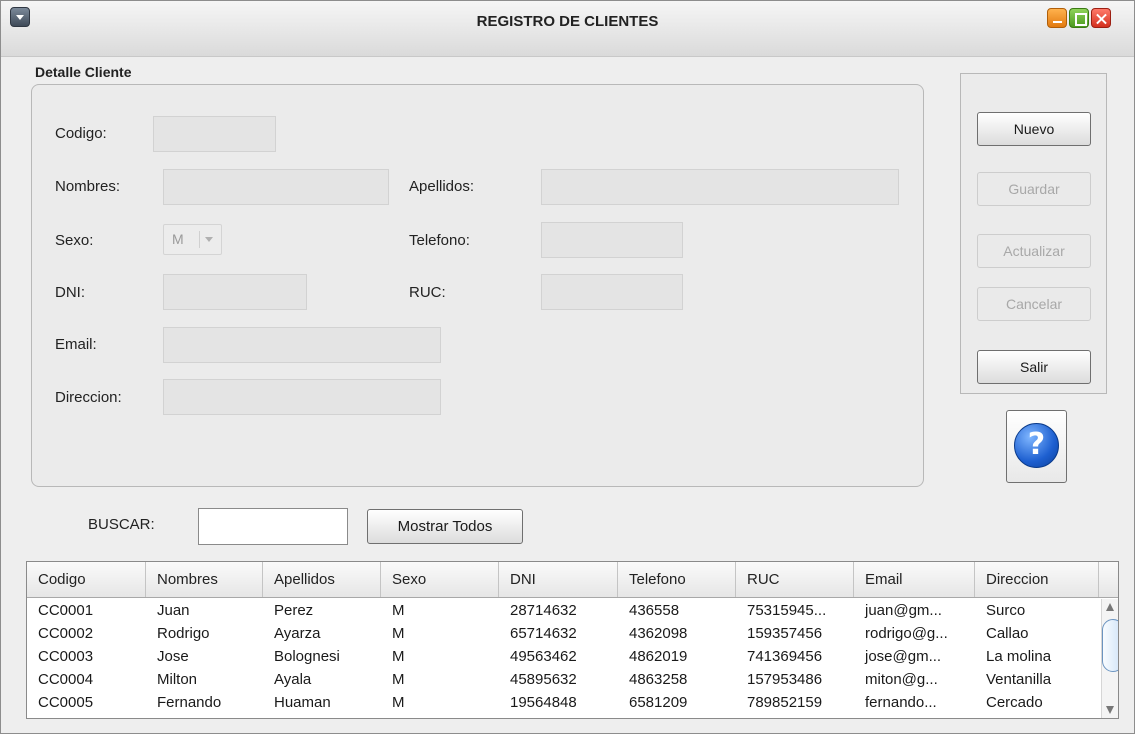 This screenshot has height=734, width=1135. What do you see at coordinates (1034, 251) in the screenshot?
I see `actualizar-button: Actualizar` at bounding box center [1034, 251].